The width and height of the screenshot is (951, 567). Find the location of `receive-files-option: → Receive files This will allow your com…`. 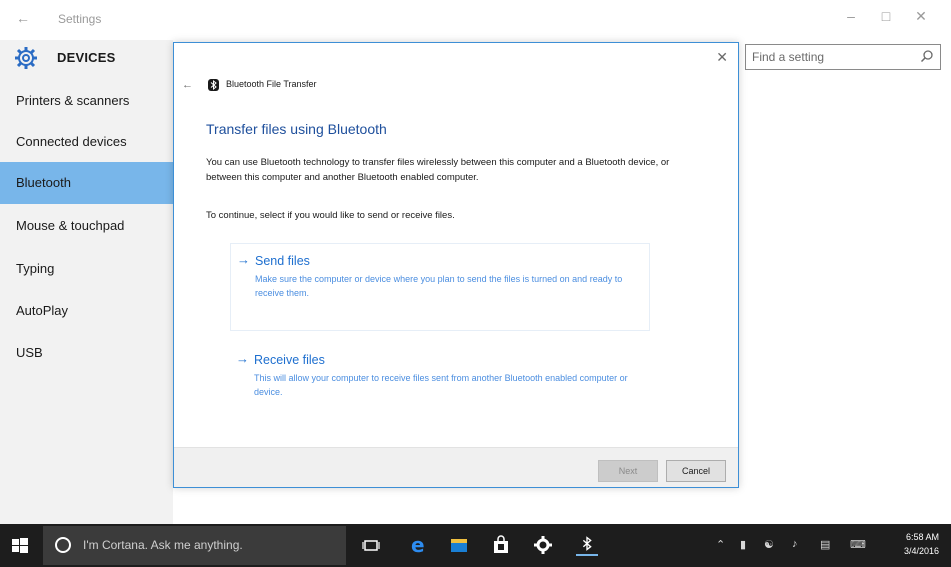

receive-files-option: → Receive files This will allow your com… is located at coordinates (440, 387).